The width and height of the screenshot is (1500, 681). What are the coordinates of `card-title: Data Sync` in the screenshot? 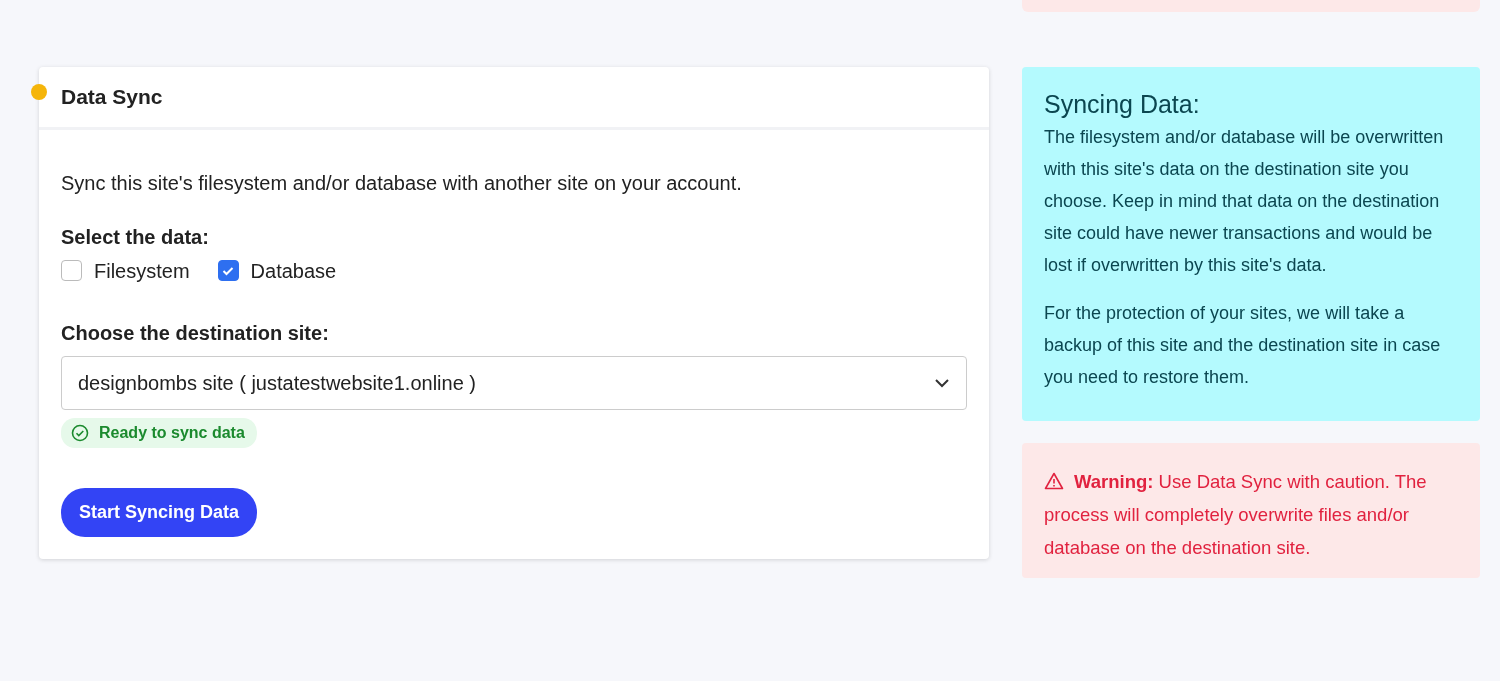 It's located at (514, 98).